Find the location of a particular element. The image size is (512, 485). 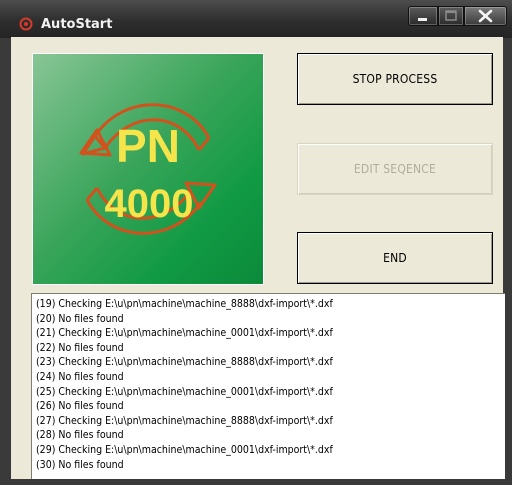

minimize-button is located at coordinates (423, 16).